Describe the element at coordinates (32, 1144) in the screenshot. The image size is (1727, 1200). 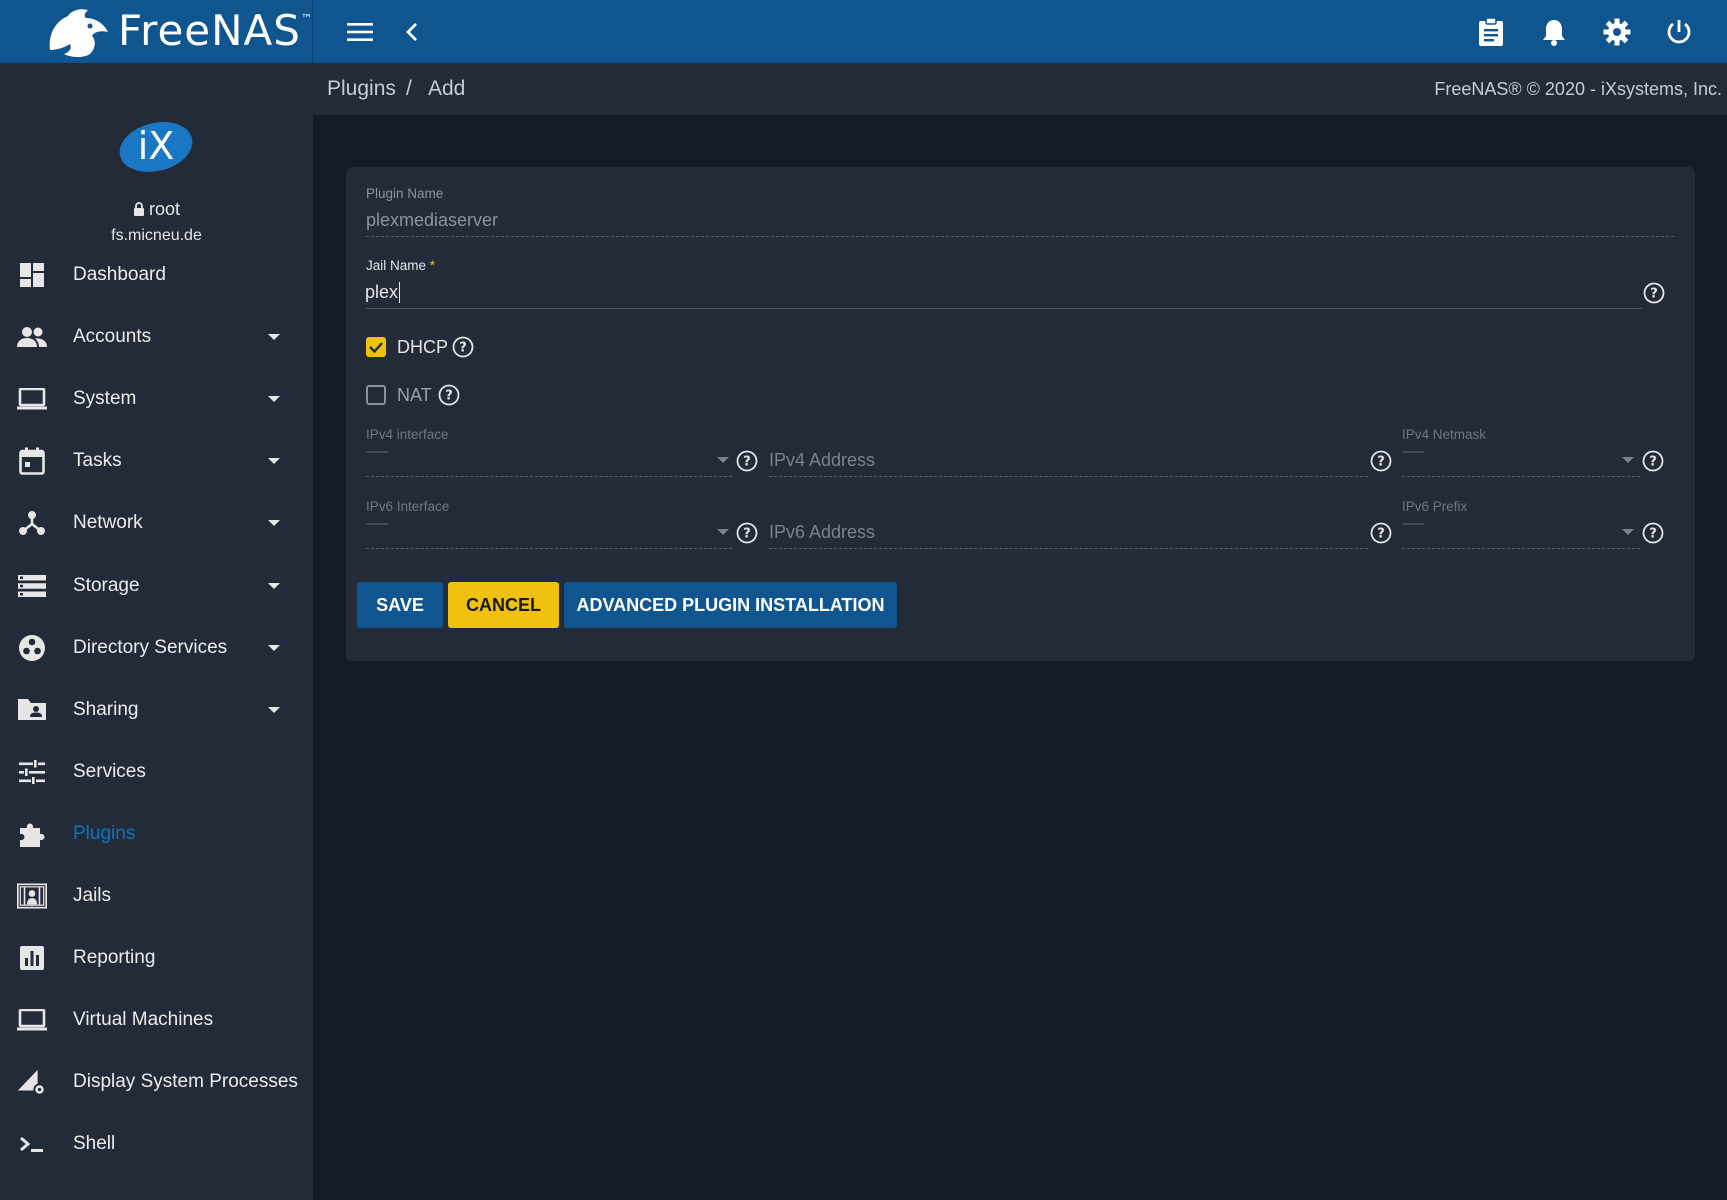
I see `terminal-icon` at that location.